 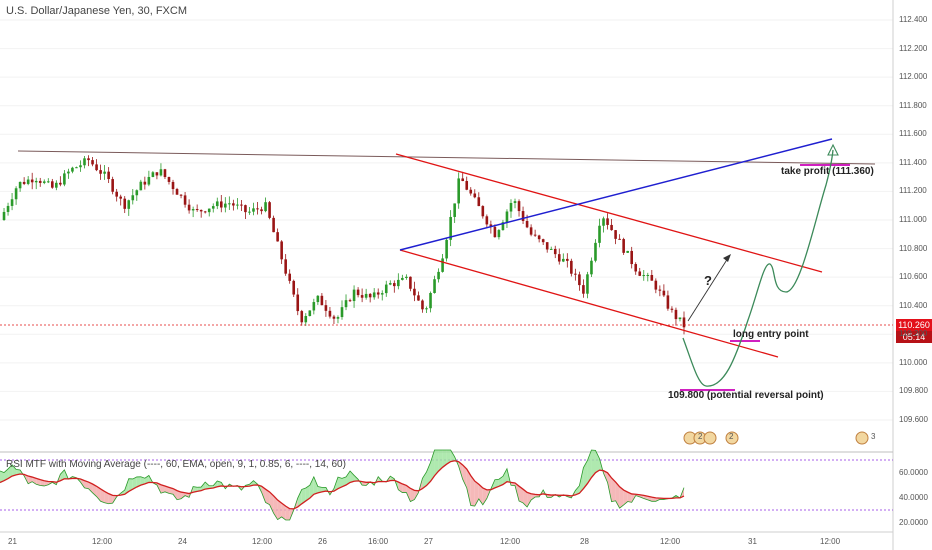 What do you see at coordinates (584, 541) in the screenshot?
I see `time-axis-label: 28` at bounding box center [584, 541].